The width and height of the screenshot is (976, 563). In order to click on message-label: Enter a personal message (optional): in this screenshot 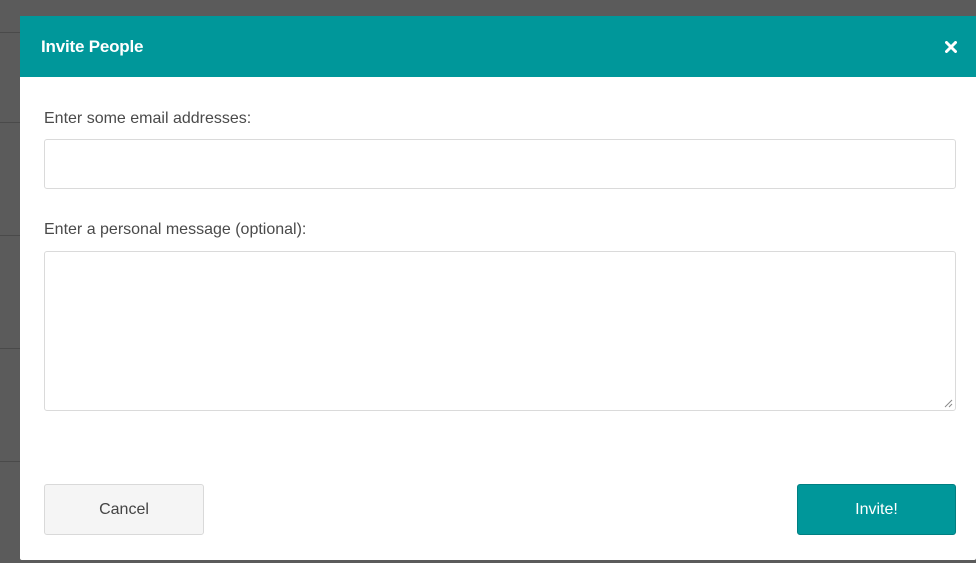, I will do `click(175, 229)`.